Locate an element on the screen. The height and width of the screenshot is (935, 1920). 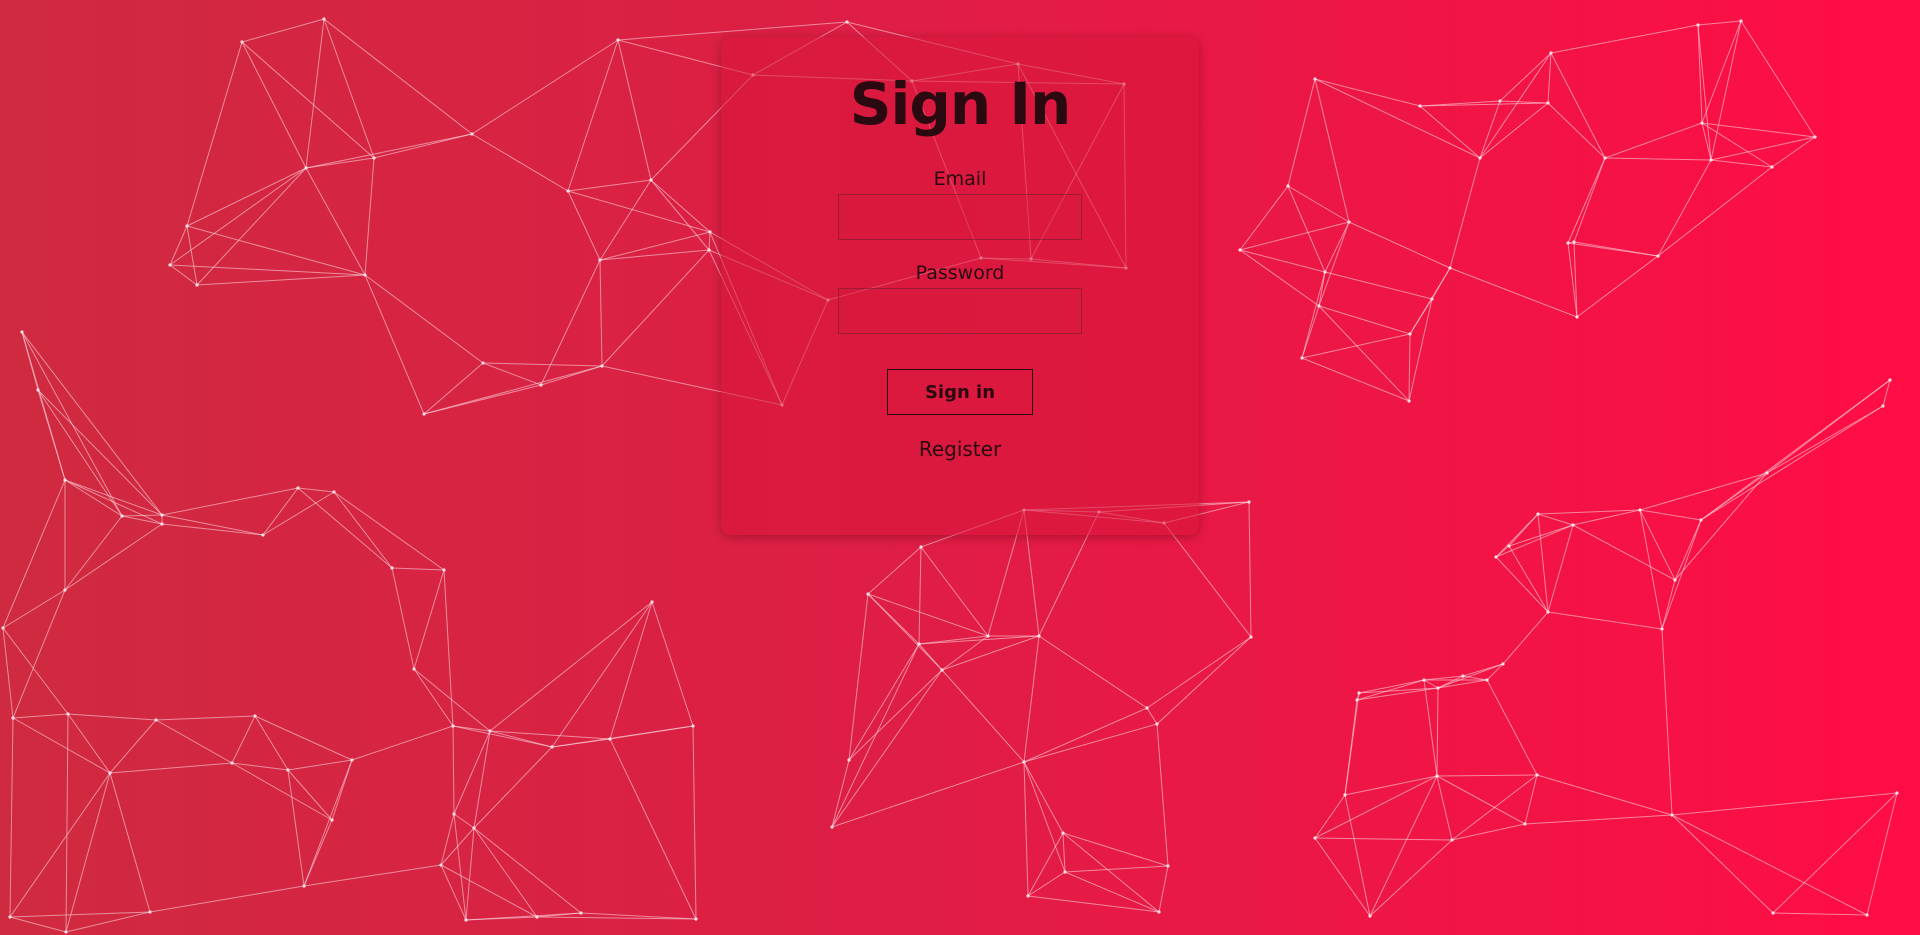
password-field is located at coordinates (960, 311).